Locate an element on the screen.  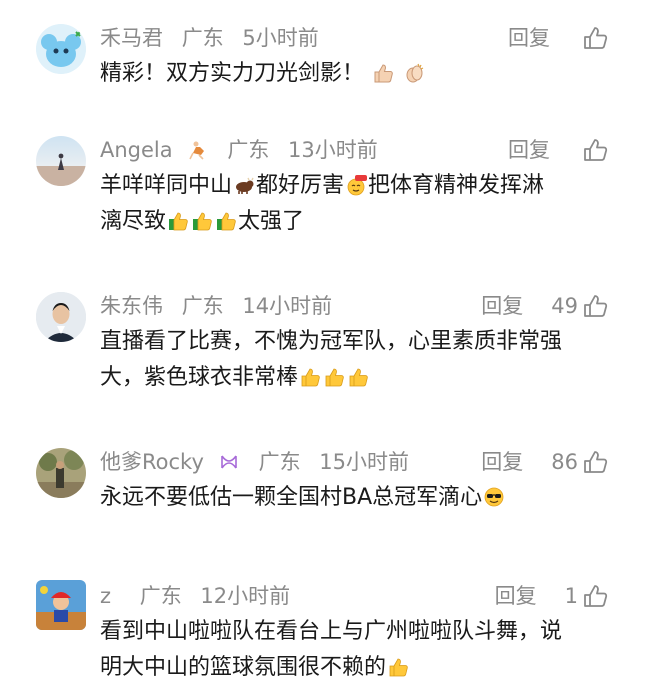
dancer-emoji-icon is located at coordinates (196, 150).